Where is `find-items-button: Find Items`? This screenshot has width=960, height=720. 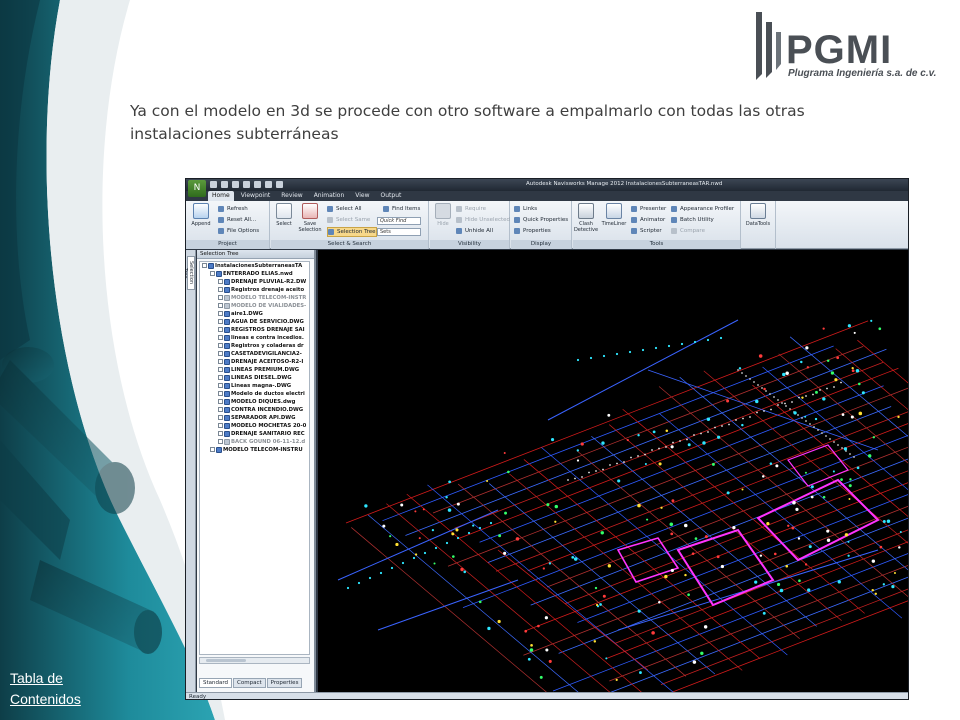 find-items-button: Find Items is located at coordinates (401, 209).